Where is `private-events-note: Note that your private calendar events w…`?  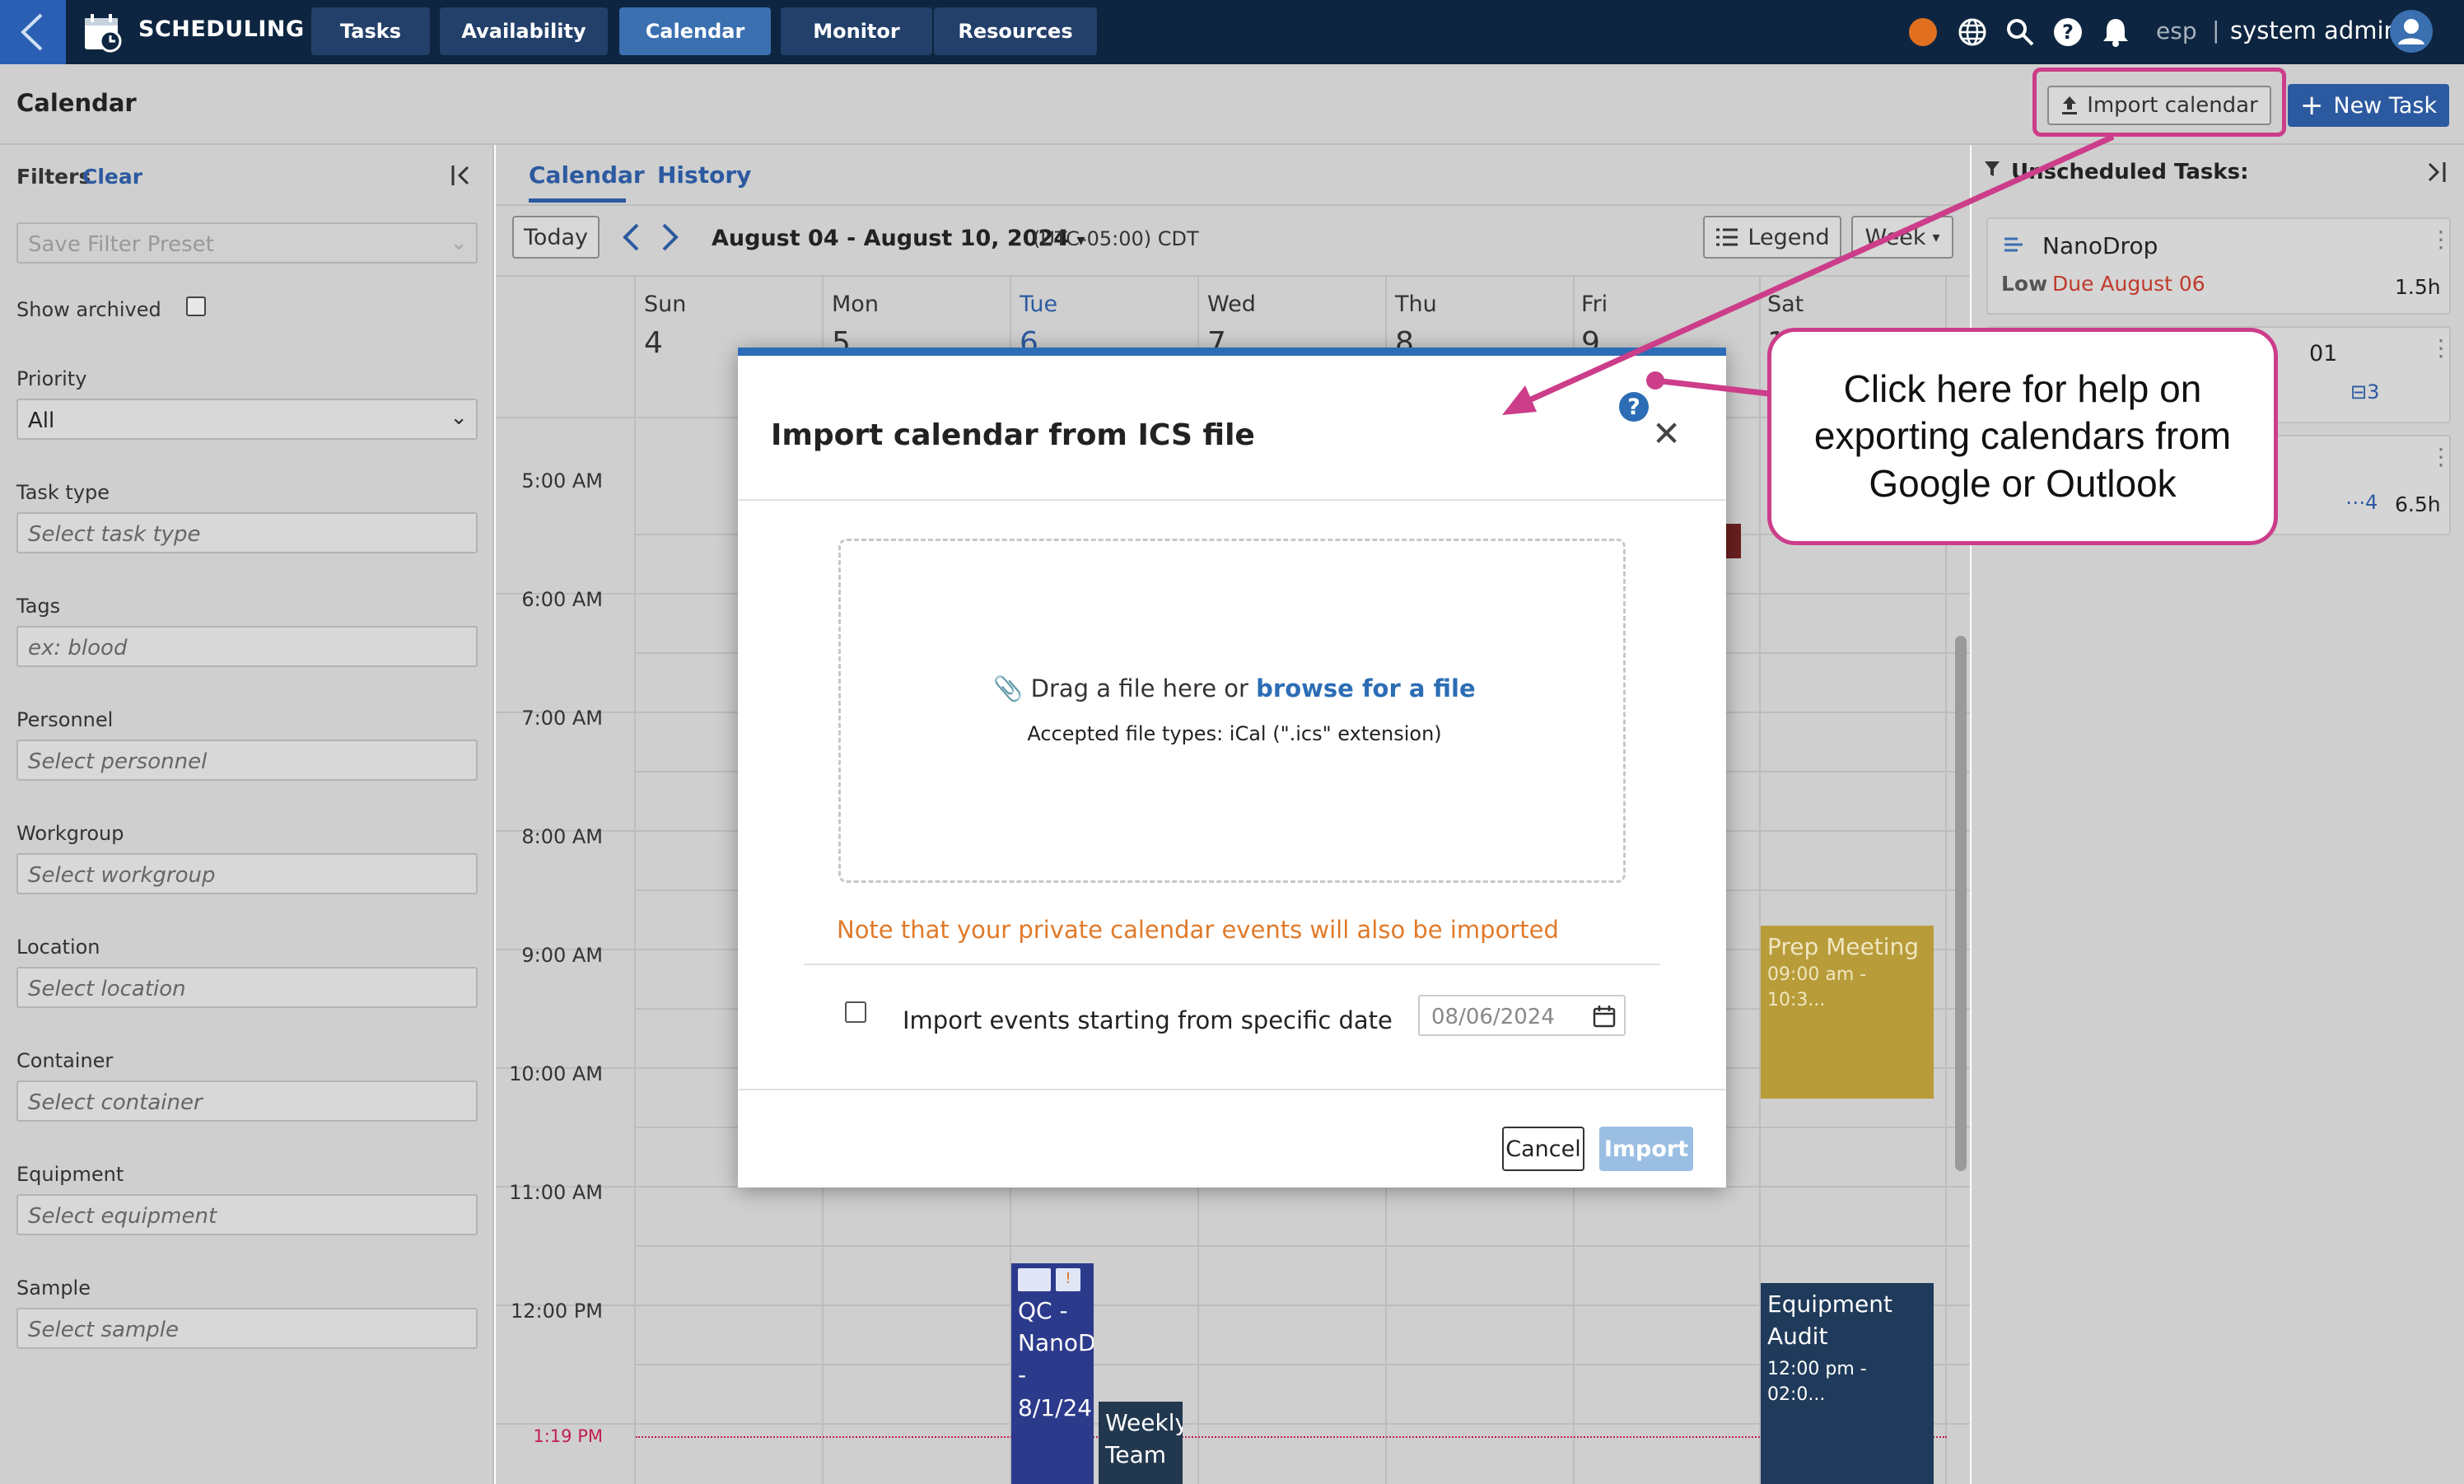 private-events-note: Note that your private calendar events w… is located at coordinates (1198, 930).